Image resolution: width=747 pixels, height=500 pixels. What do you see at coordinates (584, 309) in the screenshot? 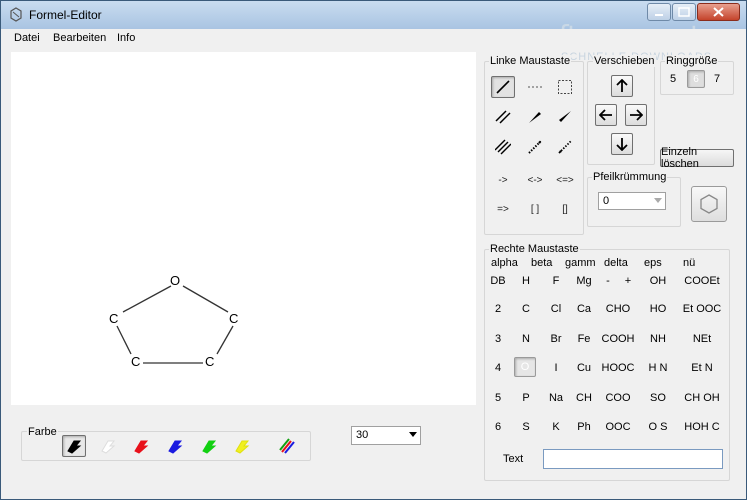
I see `sym-ca: Ca` at bounding box center [584, 309].